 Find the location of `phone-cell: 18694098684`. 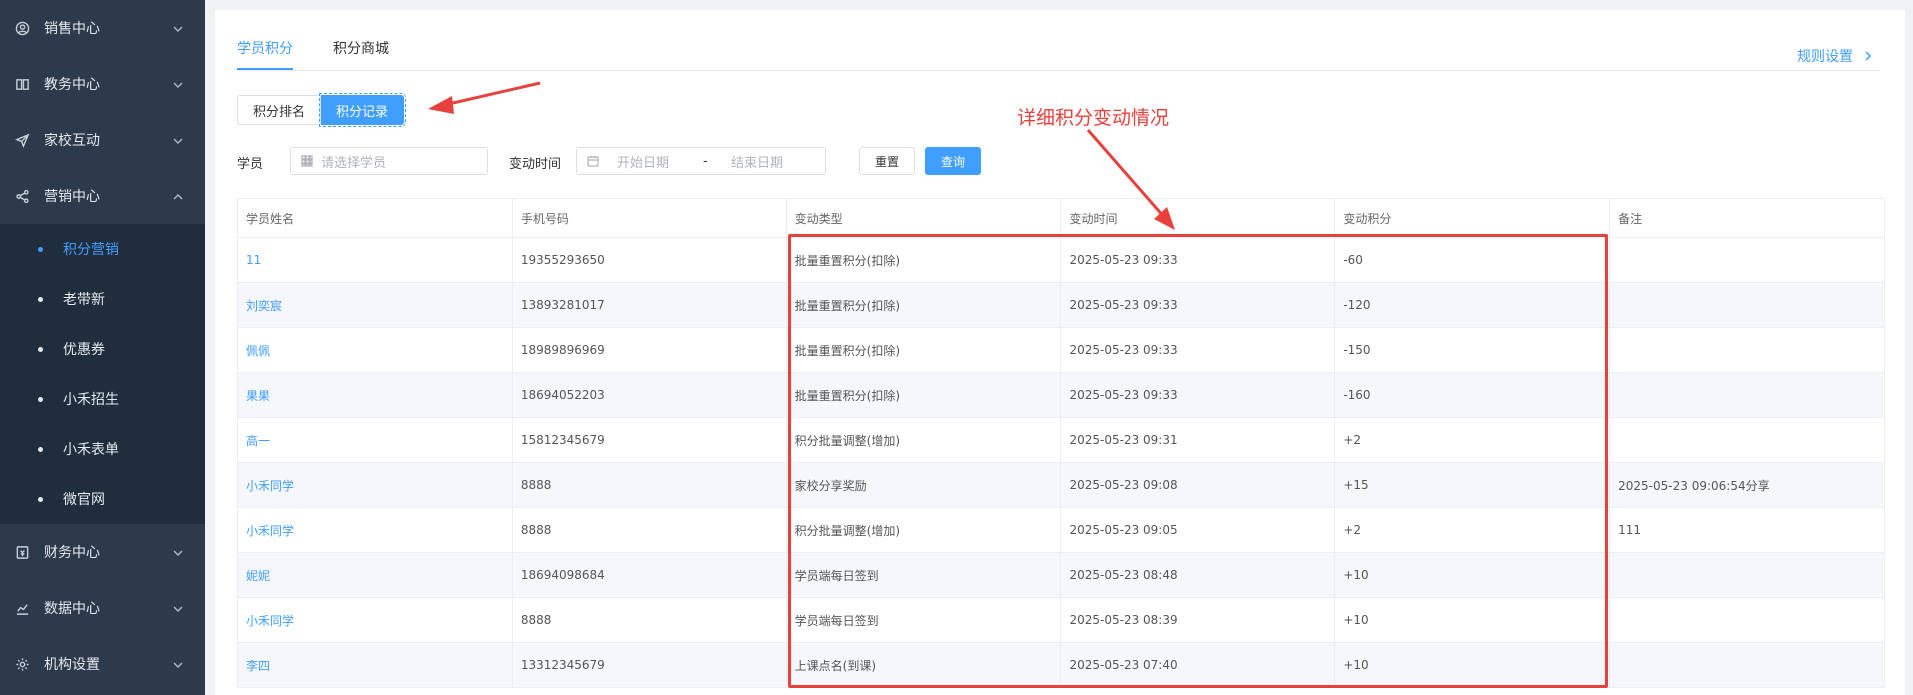

phone-cell: 18694098684 is located at coordinates (649, 575).